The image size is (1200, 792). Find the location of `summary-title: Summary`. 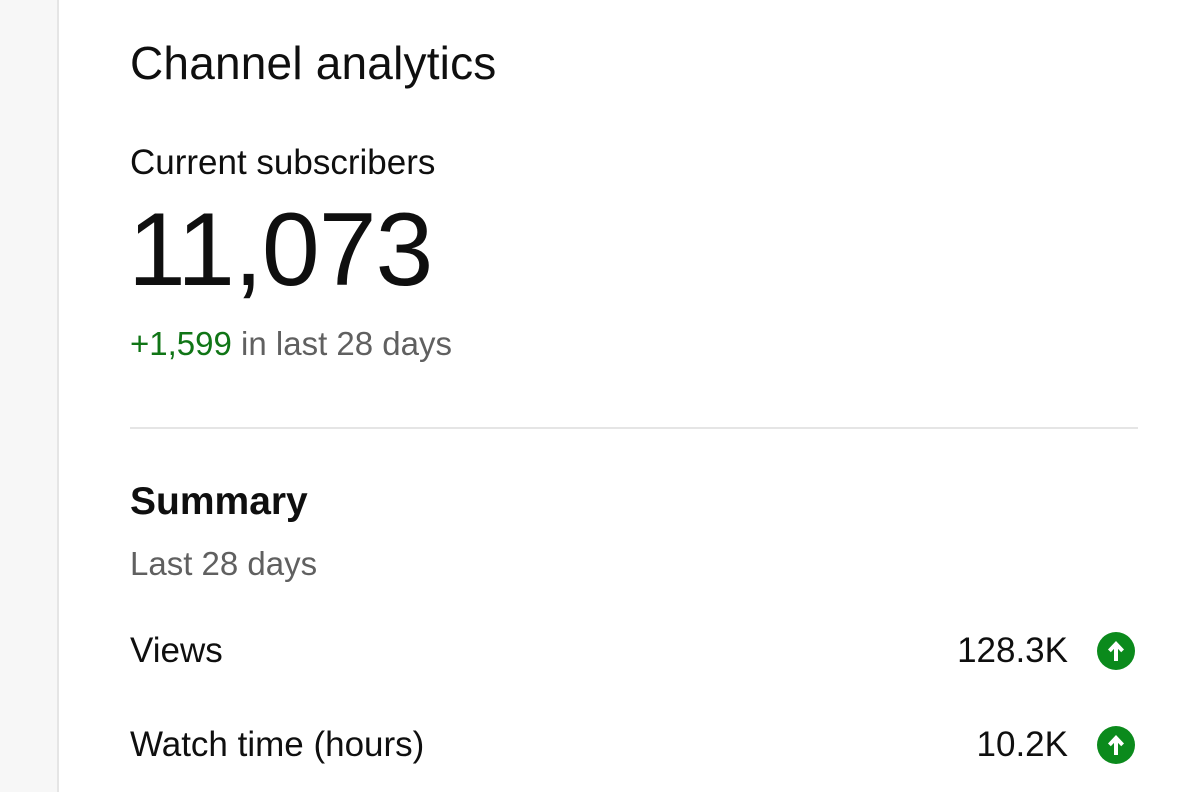

summary-title: Summary is located at coordinates (219, 501).